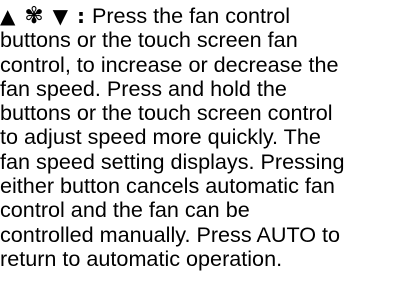 The image size is (400, 297). I want to click on text-line-11: return to automatic operation., so click(141, 258).